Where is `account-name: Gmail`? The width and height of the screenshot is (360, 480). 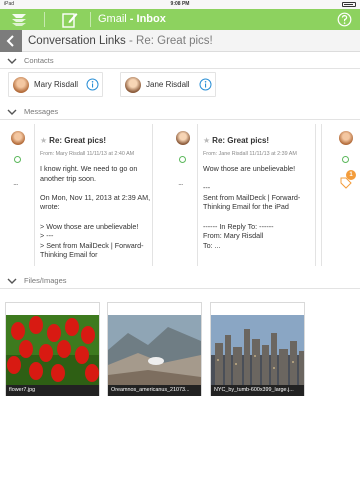 account-name: Gmail is located at coordinates (112, 19).